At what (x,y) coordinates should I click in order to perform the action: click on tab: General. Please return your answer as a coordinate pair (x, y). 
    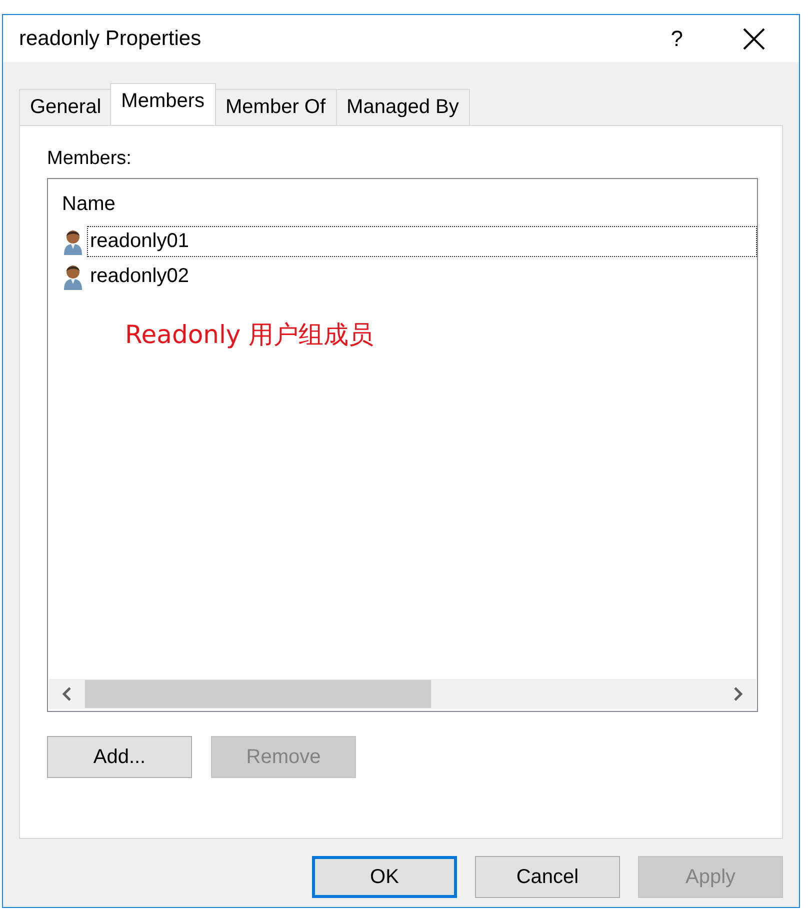
    Looking at the image, I should click on (65, 107).